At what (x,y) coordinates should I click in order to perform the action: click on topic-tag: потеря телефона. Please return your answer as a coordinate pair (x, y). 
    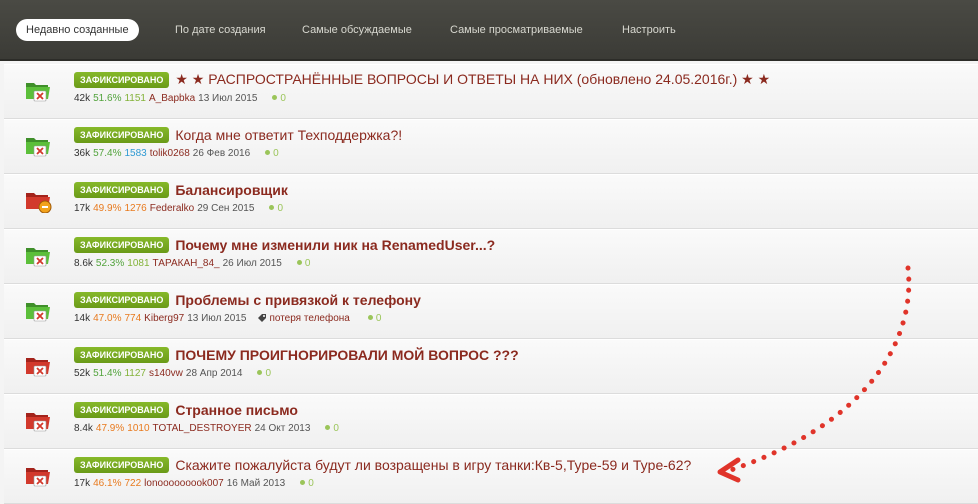
    Looking at the image, I should click on (304, 318).